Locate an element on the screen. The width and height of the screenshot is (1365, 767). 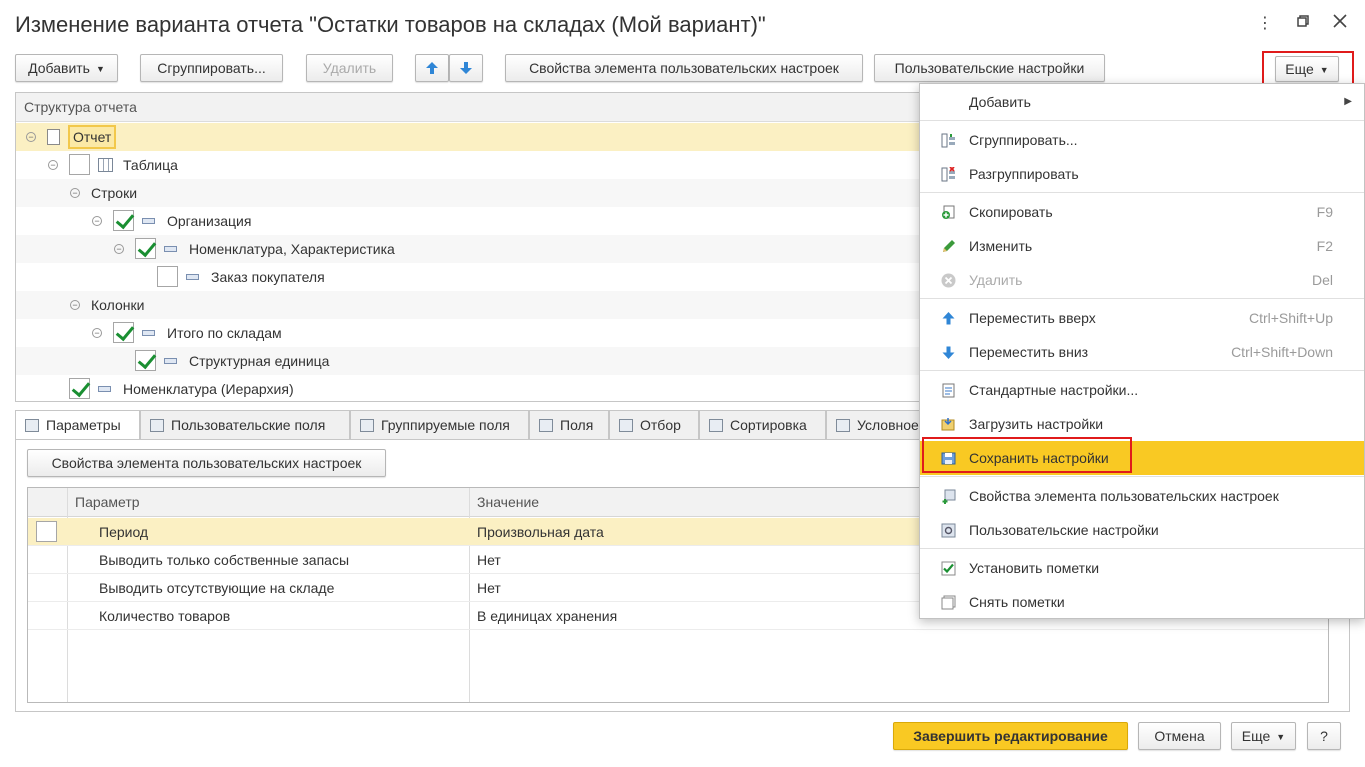
conditional-format-icon is located at coordinates (843, 425).